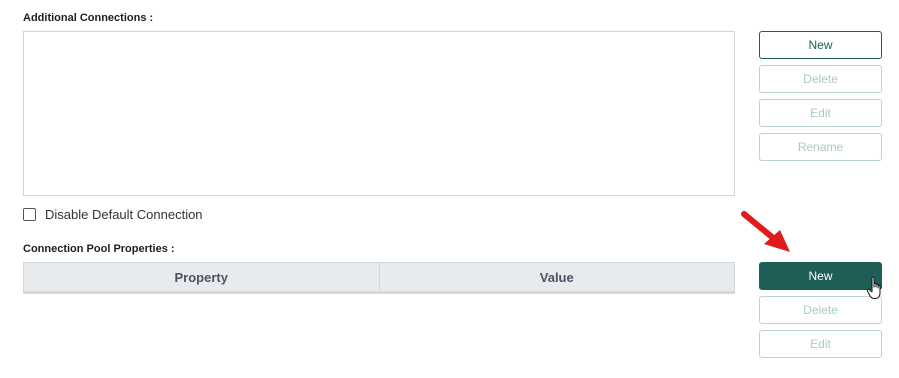 This screenshot has height=378, width=899. What do you see at coordinates (99, 249) in the screenshot?
I see `connection-pool-properties-label: Connection Pool Properties :` at bounding box center [99, 249].